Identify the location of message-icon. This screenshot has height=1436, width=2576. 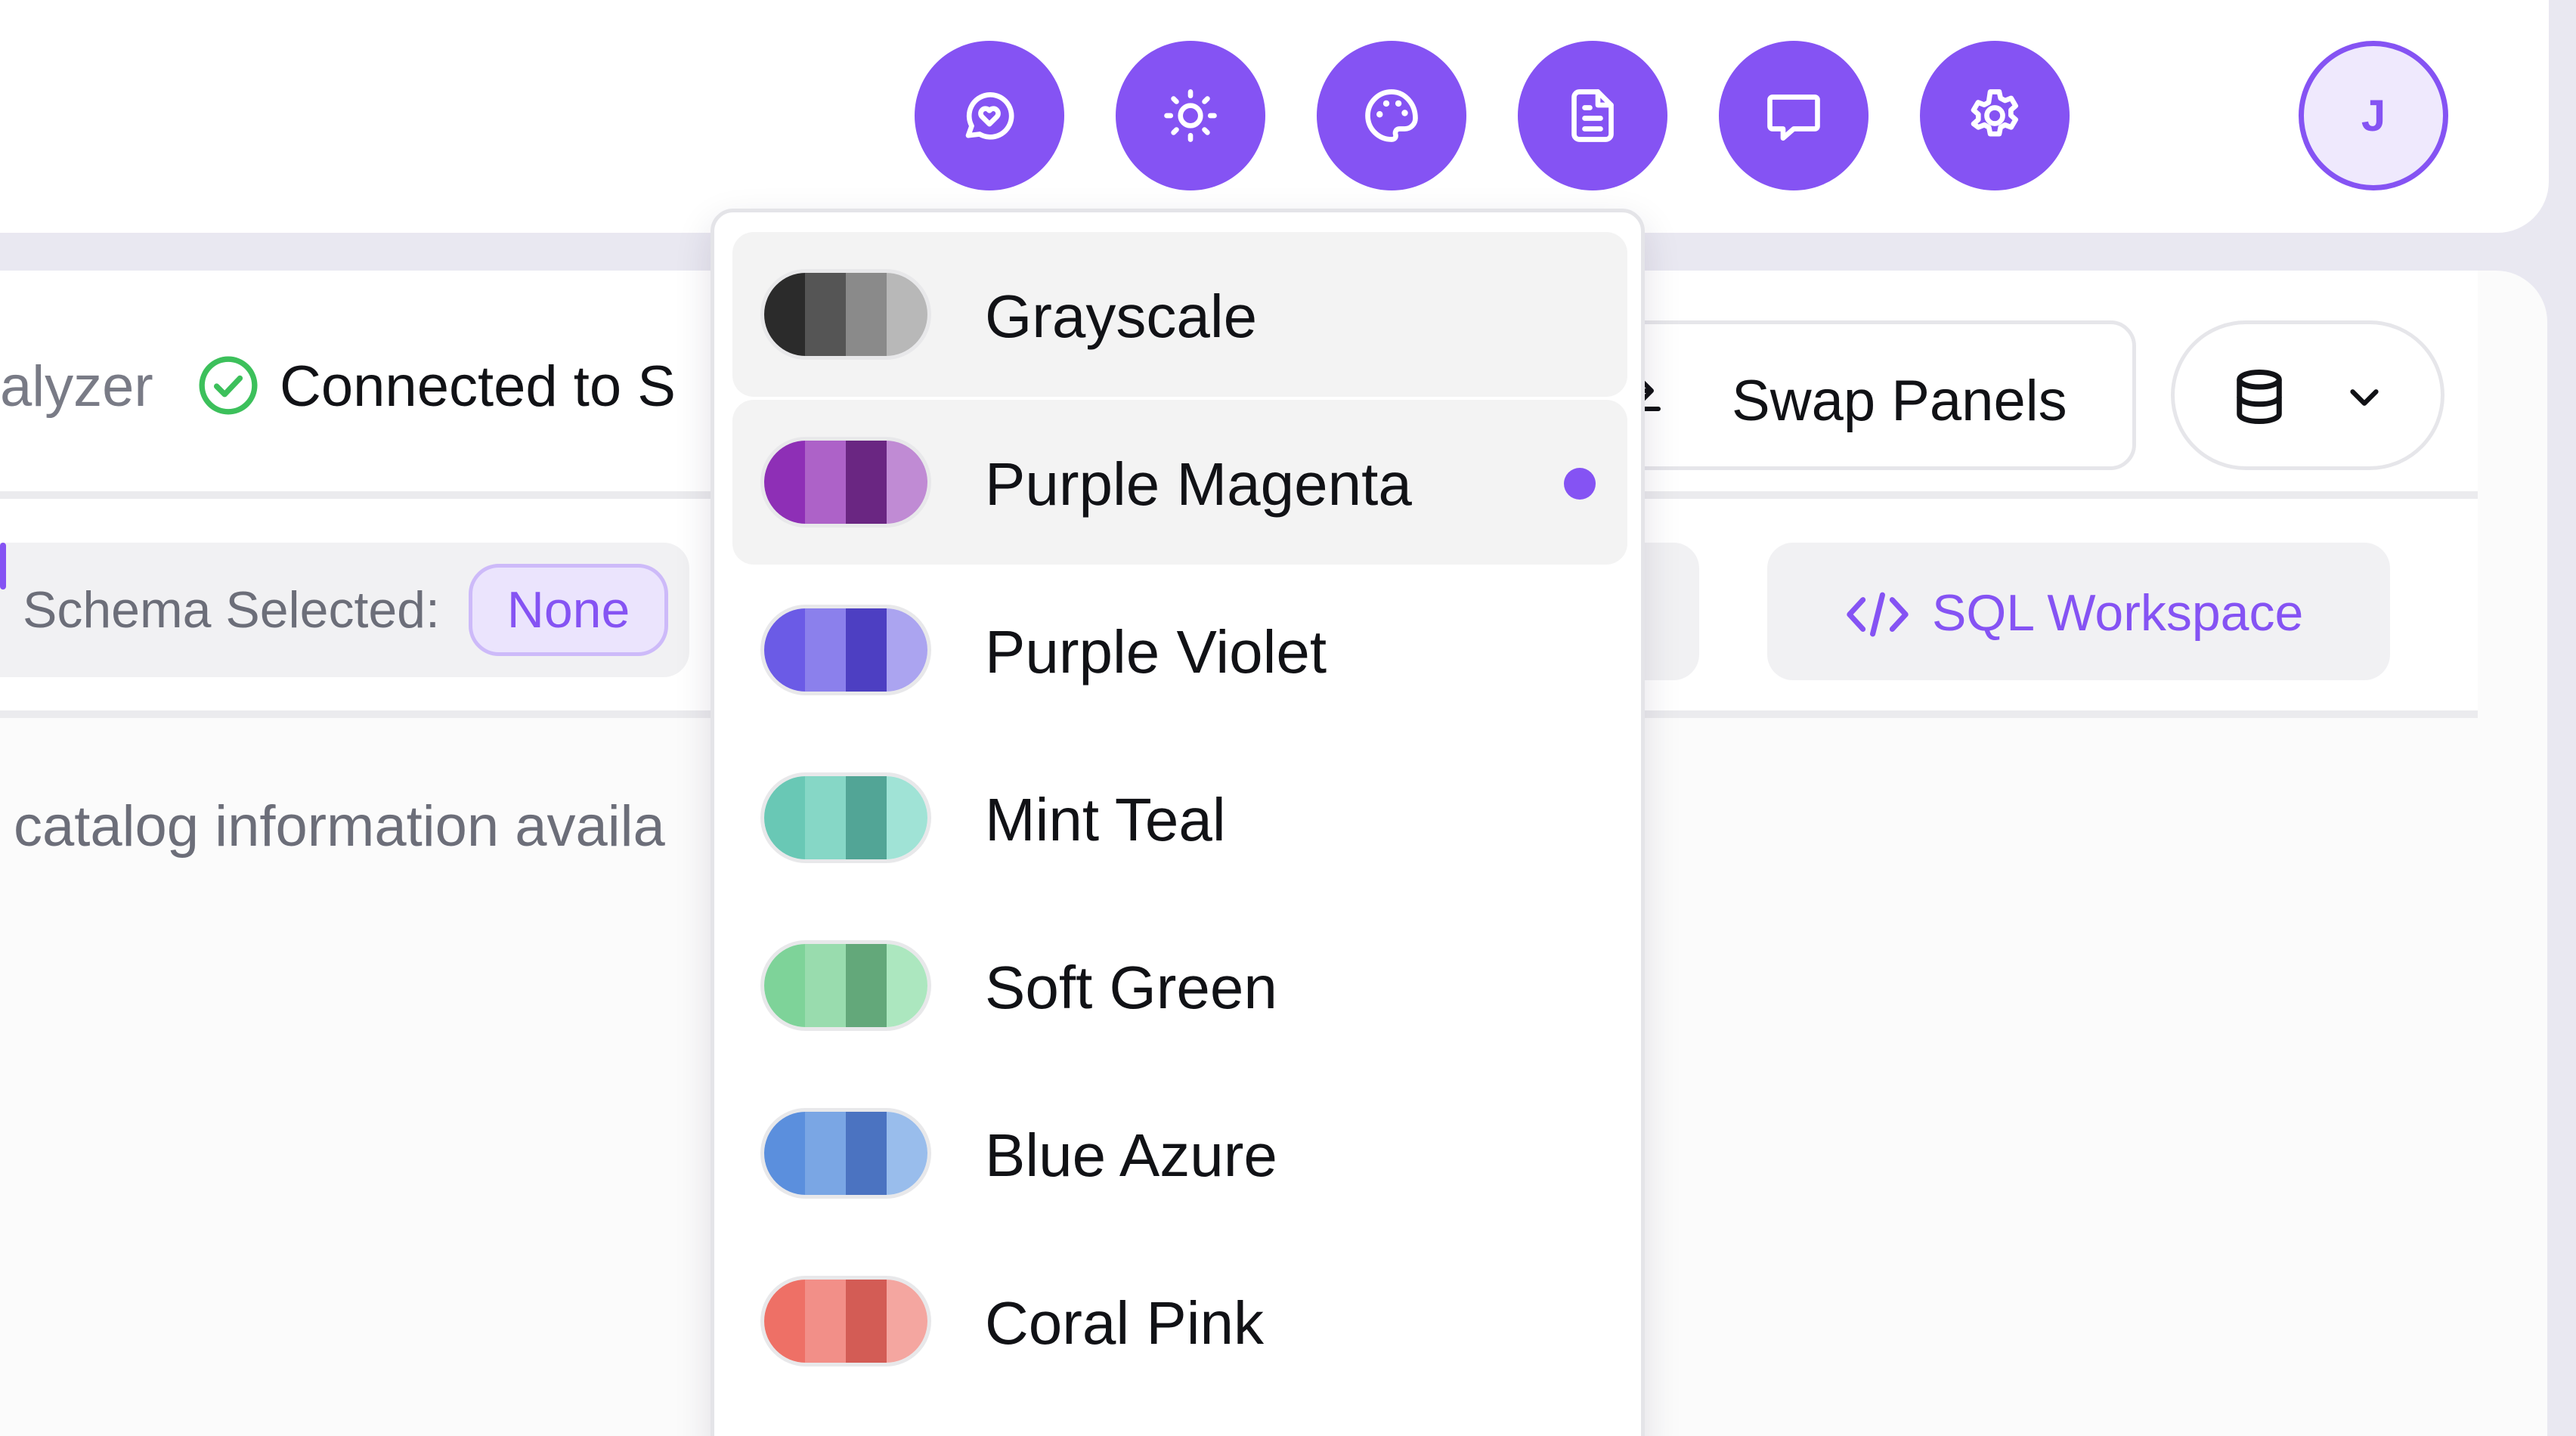
(1793, 118).